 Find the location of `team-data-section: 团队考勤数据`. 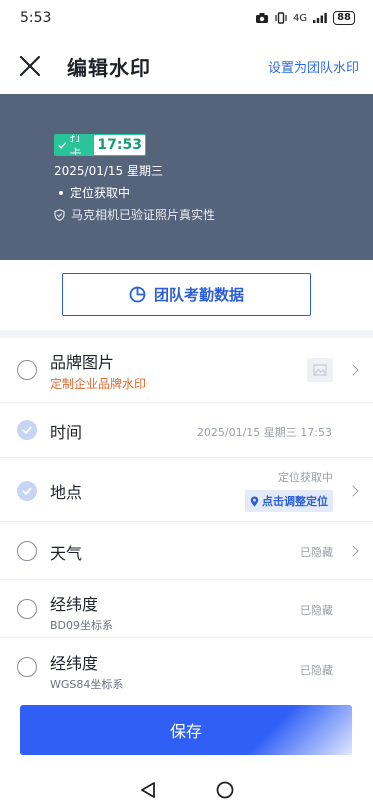

team-data-section: 团队考勤数据 is located at coordinates (186, 295).